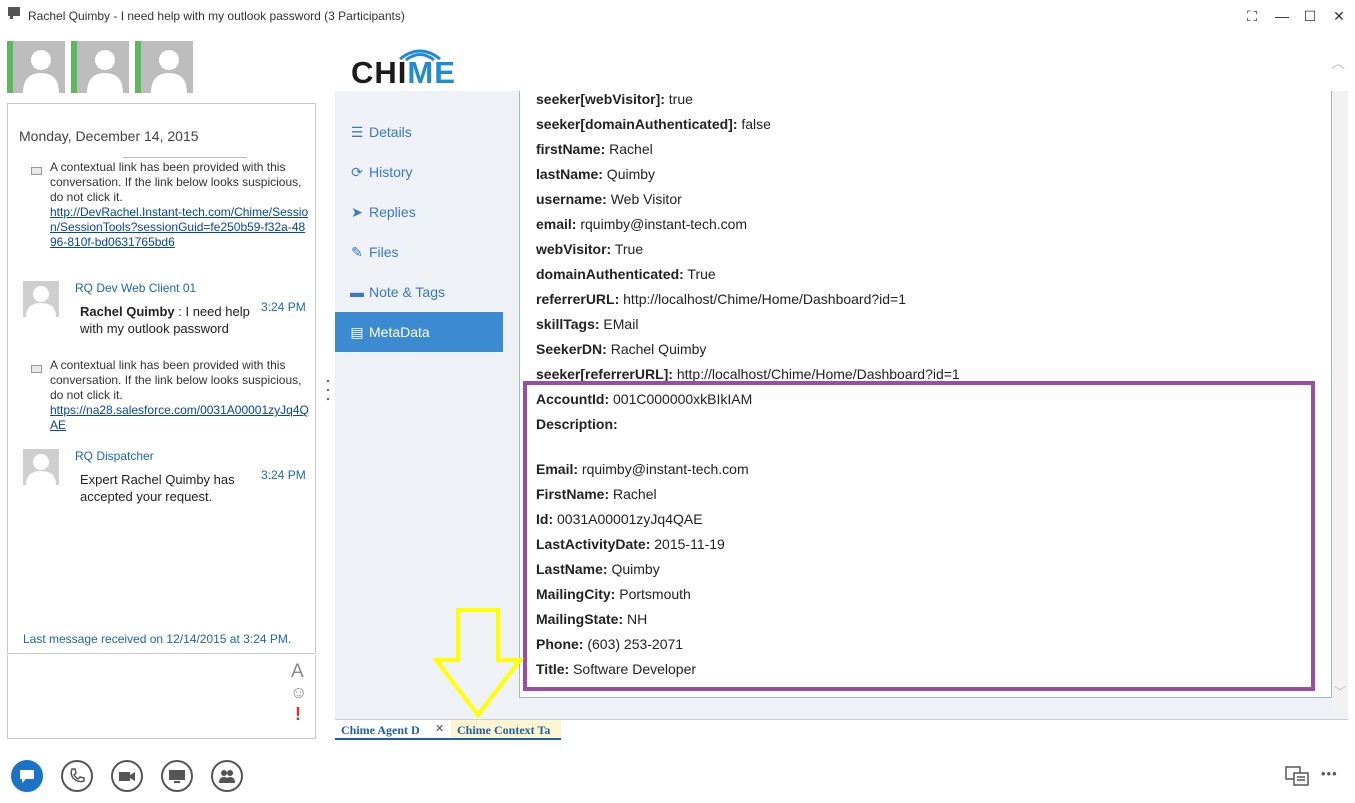 The image size is (1355, 803). What do you see at coordinates (419, 212) in the screenshot?
I see `nav-replies: ➤ Replies` at bounding box center [419, 212].